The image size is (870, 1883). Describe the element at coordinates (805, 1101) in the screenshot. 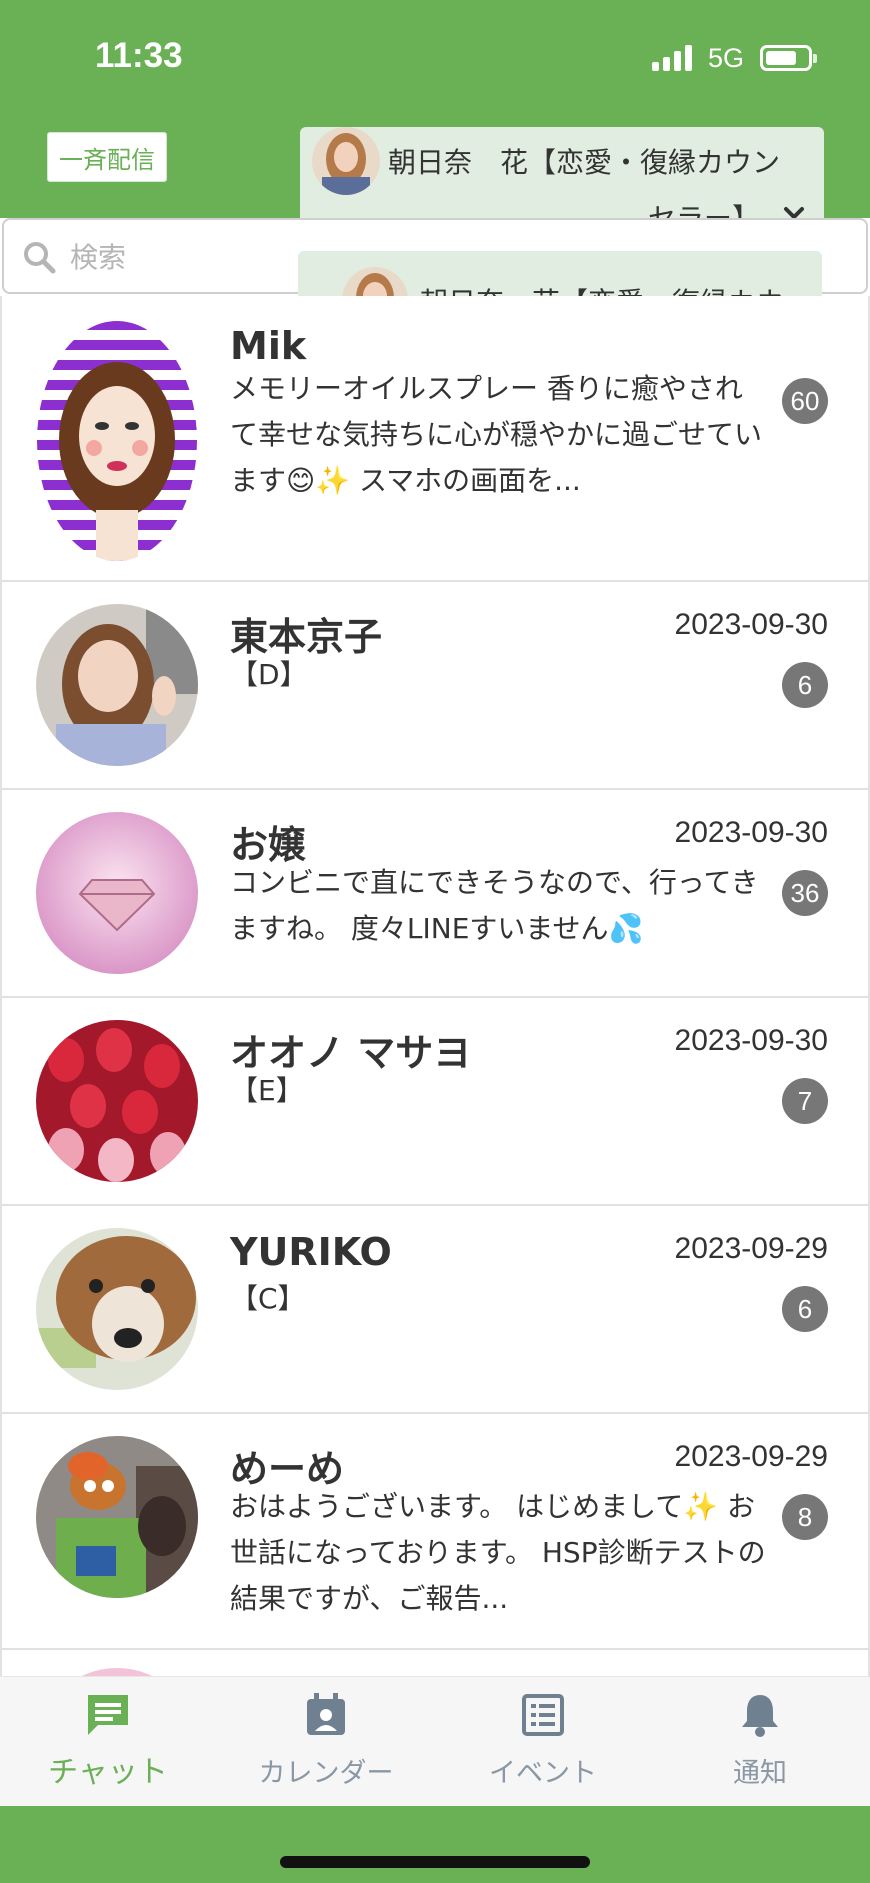

I see `unread-badge: 7` at that location.